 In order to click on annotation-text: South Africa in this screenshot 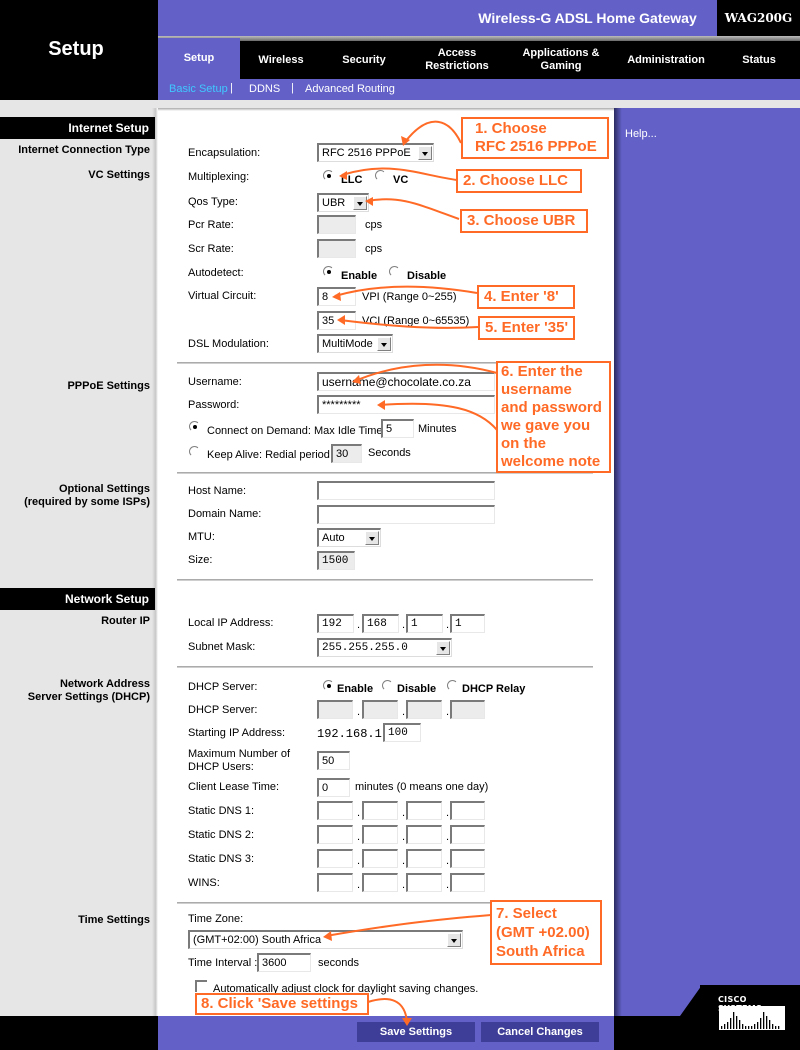, I will do `click(540, 951)`.